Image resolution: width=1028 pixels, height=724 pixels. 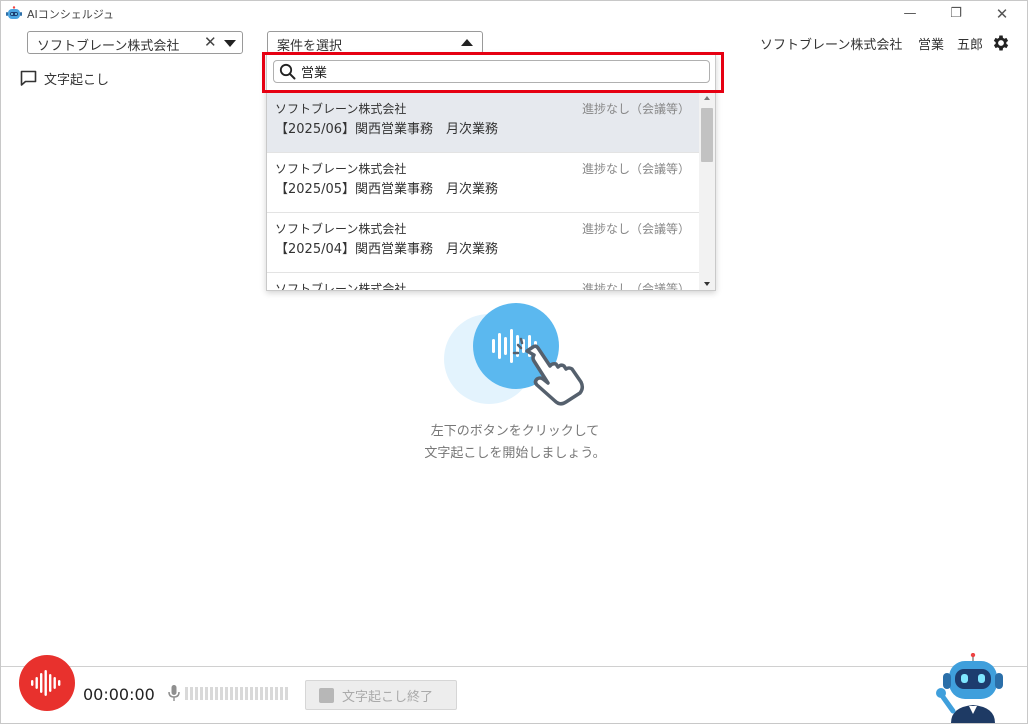 I want to click on tab-transcribe-label: 文字起こし, so click(x=77, y=80).